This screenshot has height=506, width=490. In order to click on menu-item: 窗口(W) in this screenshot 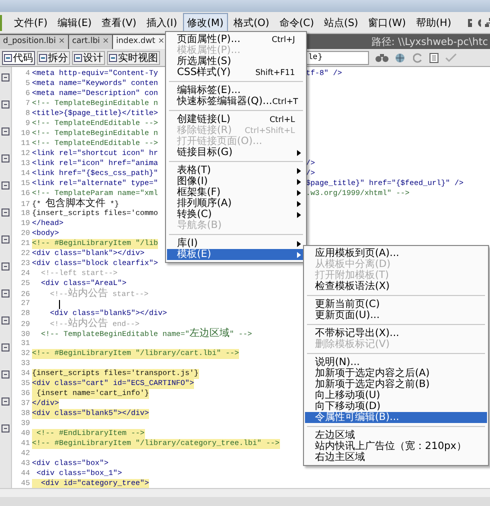, I will do `click(387, 22)`.